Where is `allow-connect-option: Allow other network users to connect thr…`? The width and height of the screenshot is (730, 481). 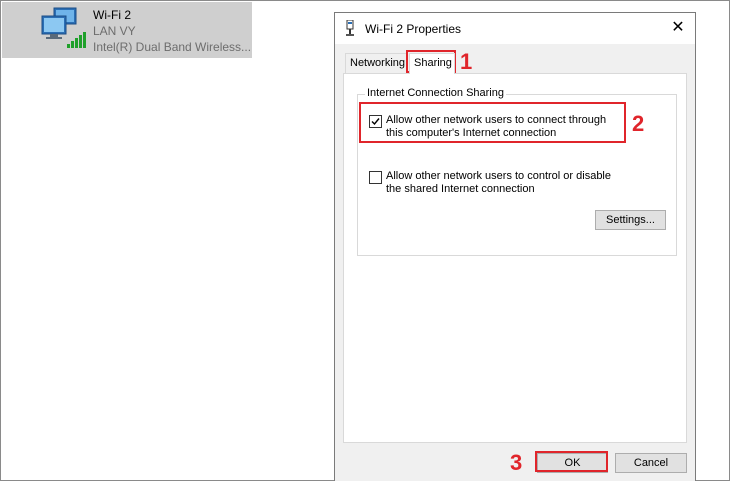
allow-connect-option: Allow other network users to connect thr… is located at coordinates (497, 127).